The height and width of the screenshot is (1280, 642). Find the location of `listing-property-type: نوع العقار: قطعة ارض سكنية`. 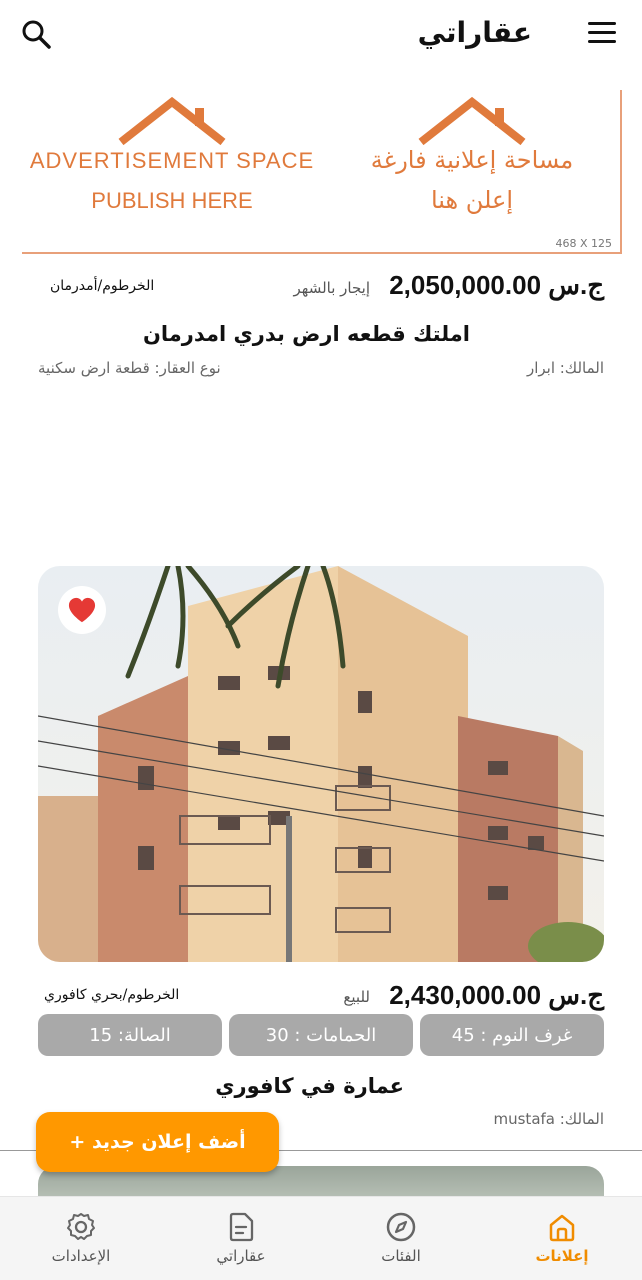

listing-property-type: نوع العقار: قطعة ارض سكنية is located at coordinates (129, 368).